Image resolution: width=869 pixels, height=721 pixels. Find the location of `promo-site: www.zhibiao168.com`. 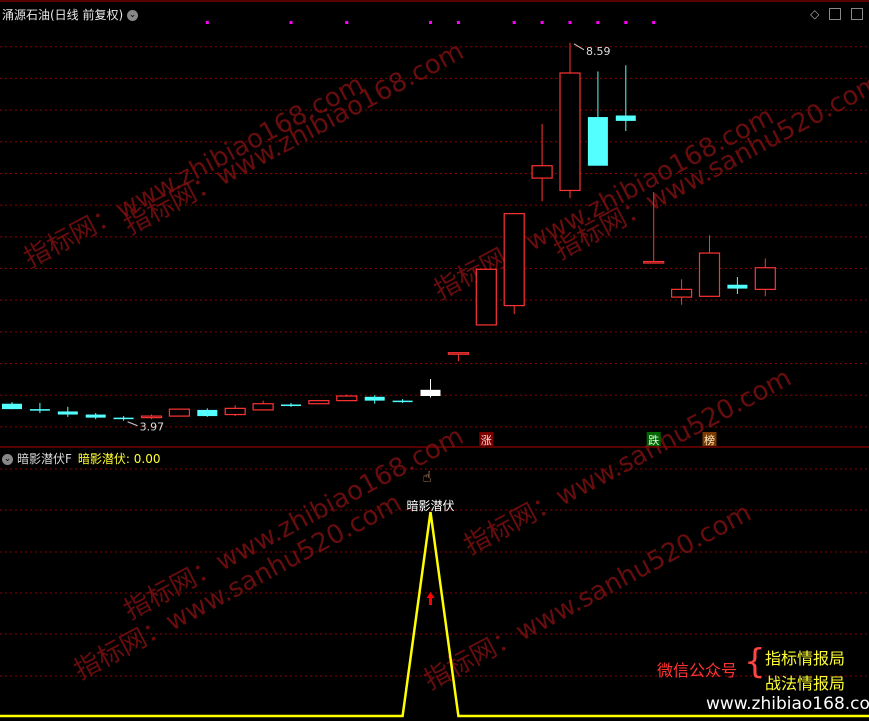

promo-site: www.zhibiao168.com is located at coordinates (787, 704).